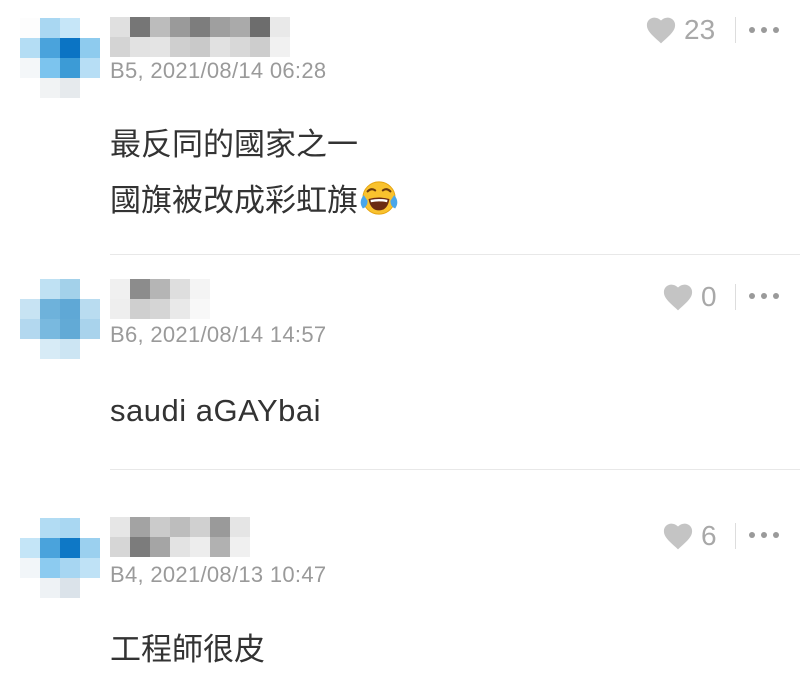  I want to click on like-button: 0, so click(690, 297).